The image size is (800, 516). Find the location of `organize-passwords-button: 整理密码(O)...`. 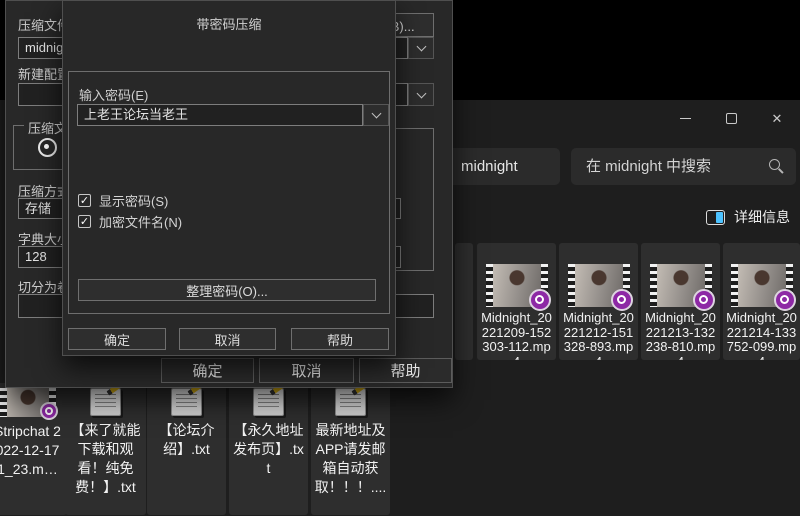

organize-passwords-button: 整理密码(O)... is located at coordinates (227, 290).